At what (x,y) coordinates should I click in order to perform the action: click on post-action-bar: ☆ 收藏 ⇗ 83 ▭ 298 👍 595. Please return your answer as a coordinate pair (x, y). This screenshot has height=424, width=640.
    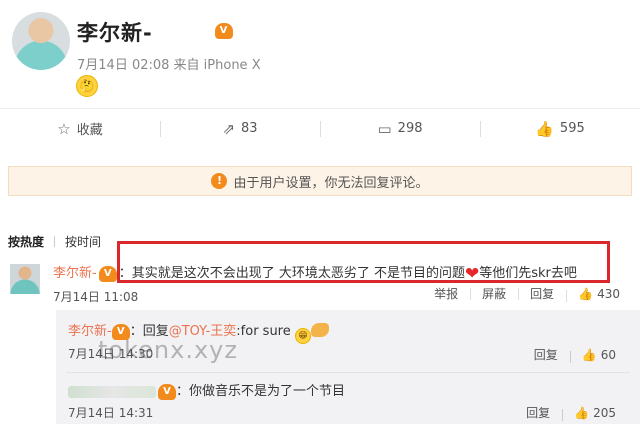
    Looking at the image, I should click on (320, 128).